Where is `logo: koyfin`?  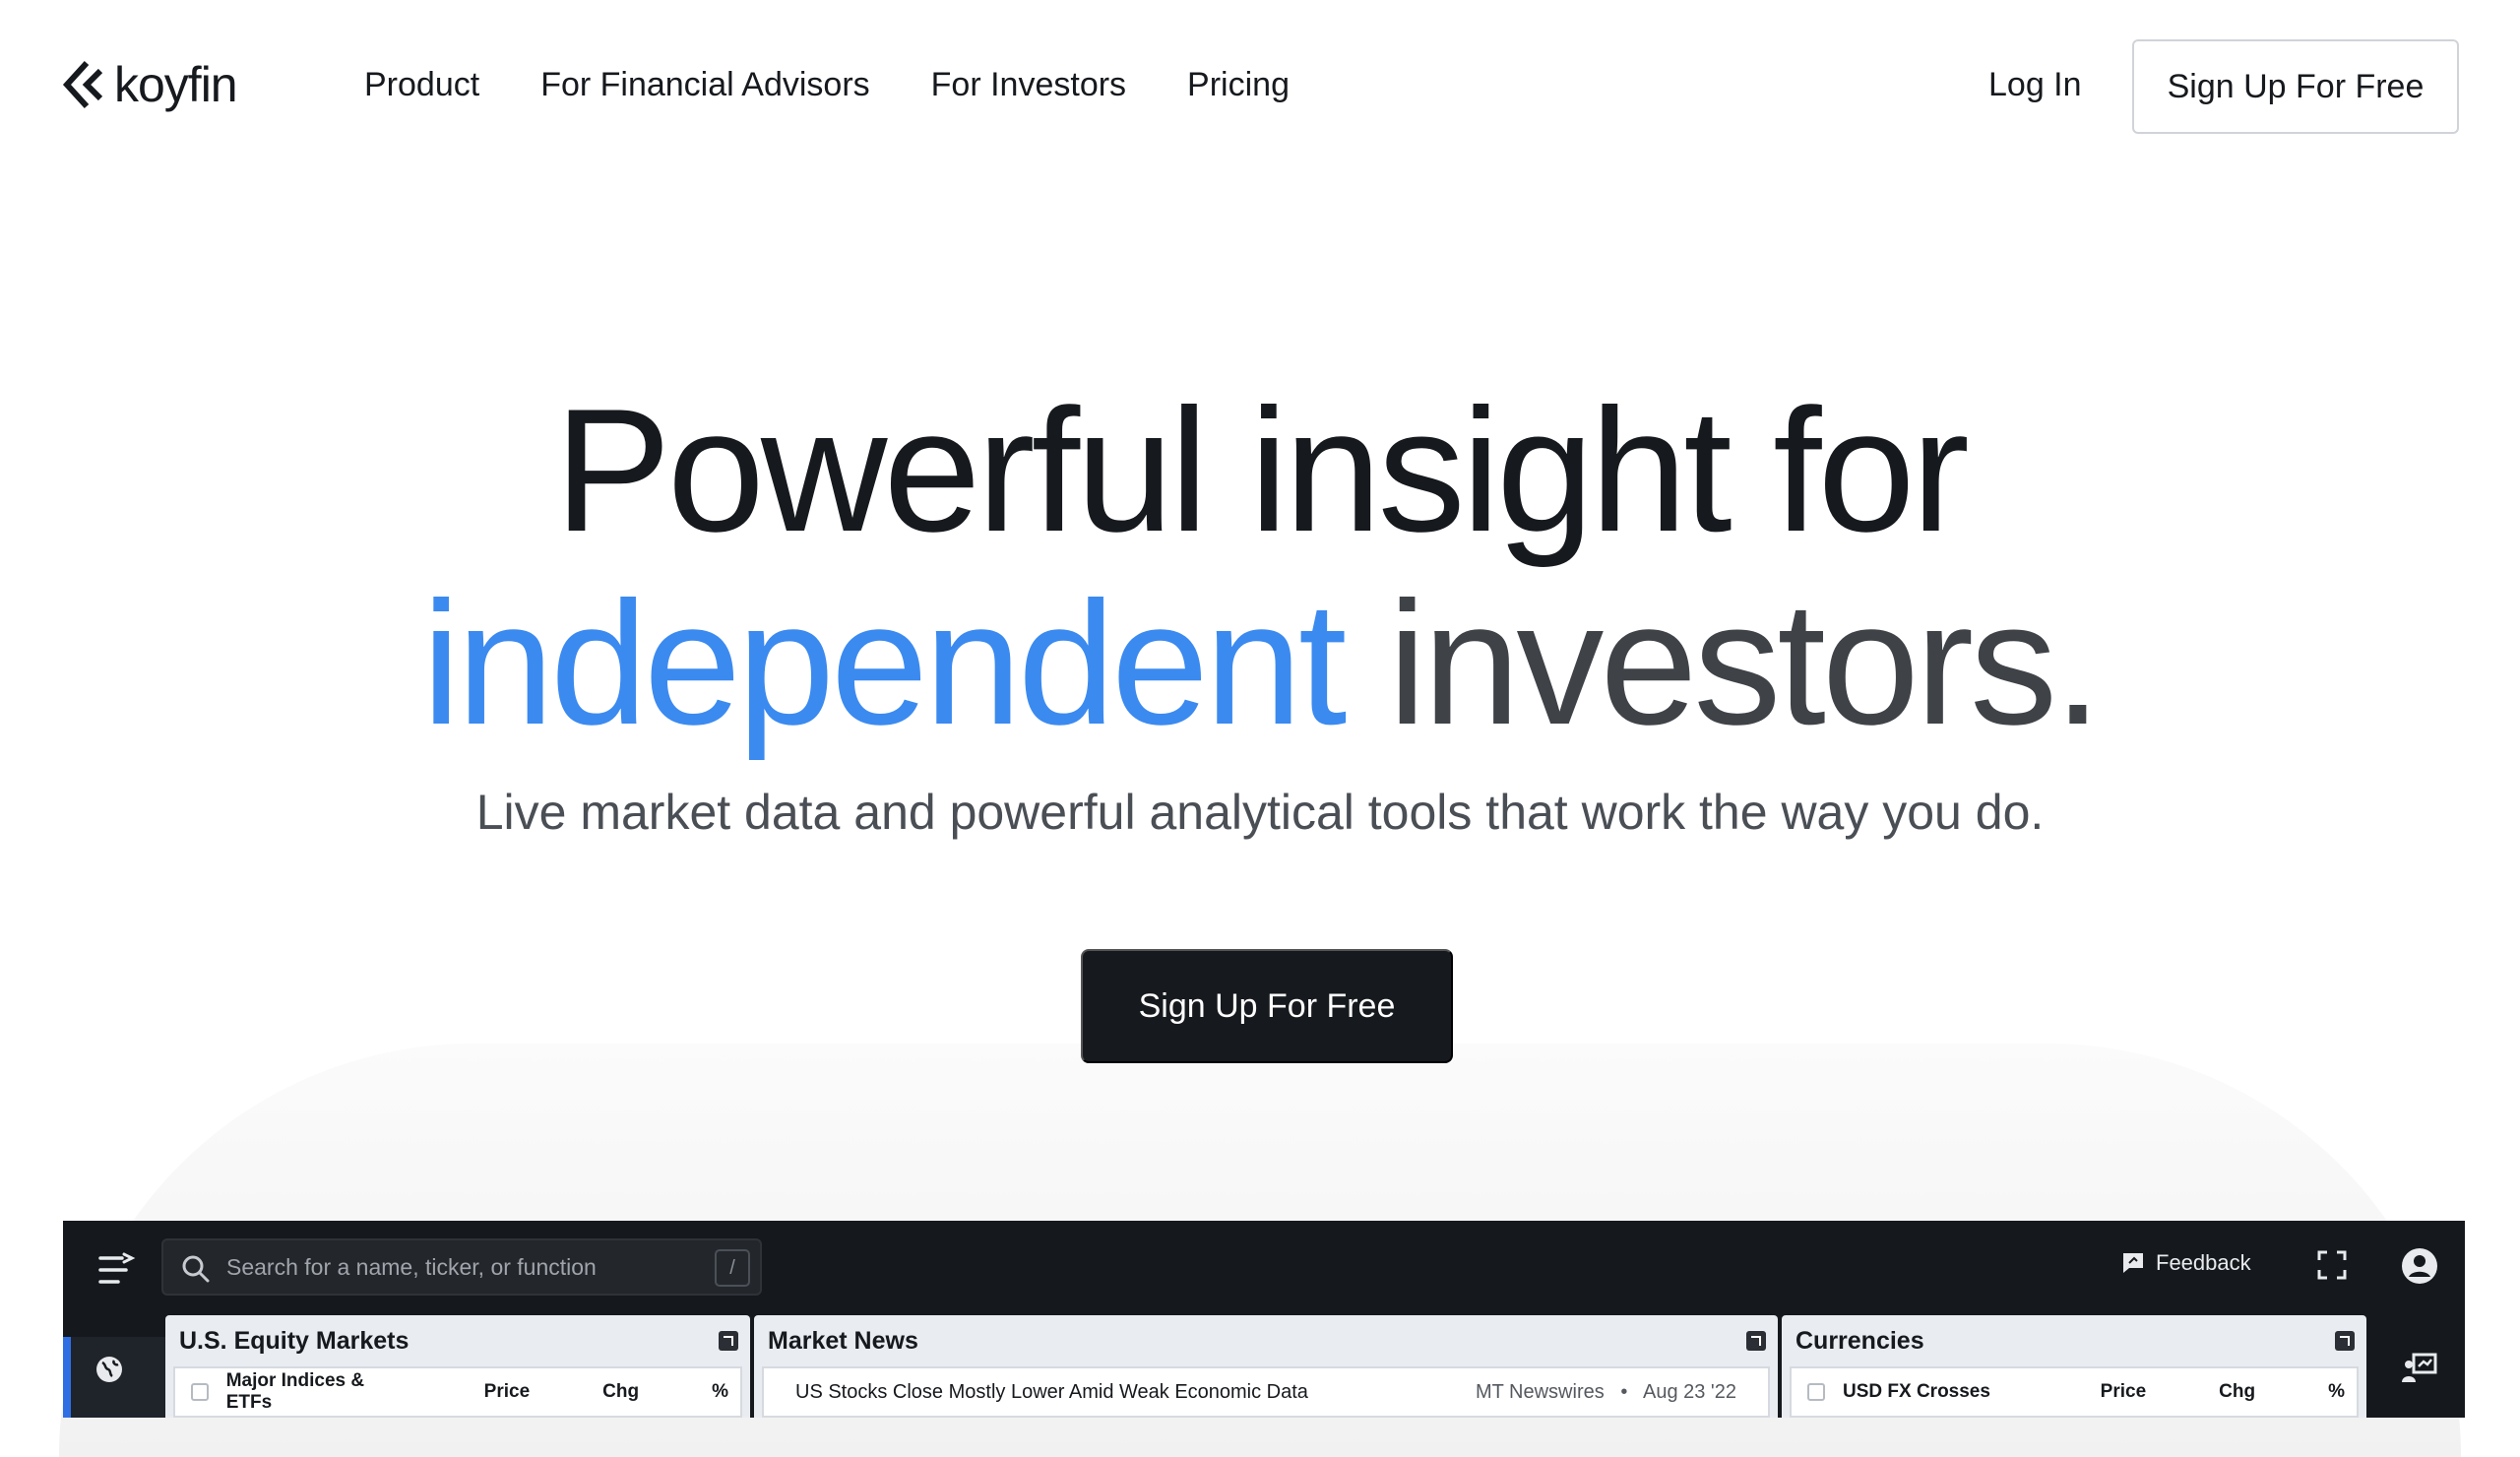
logo: koyfin is located at coordinates (149, 84).